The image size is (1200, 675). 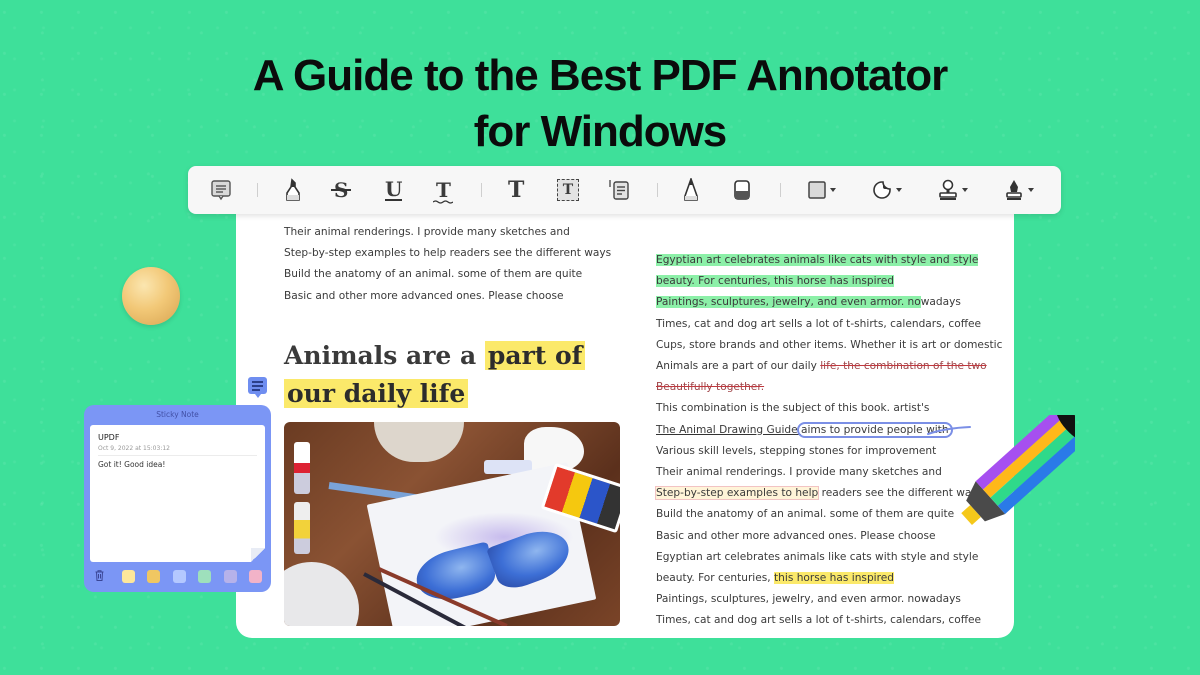 I want to click on text-span: wadays, so click(x=940, y=302).